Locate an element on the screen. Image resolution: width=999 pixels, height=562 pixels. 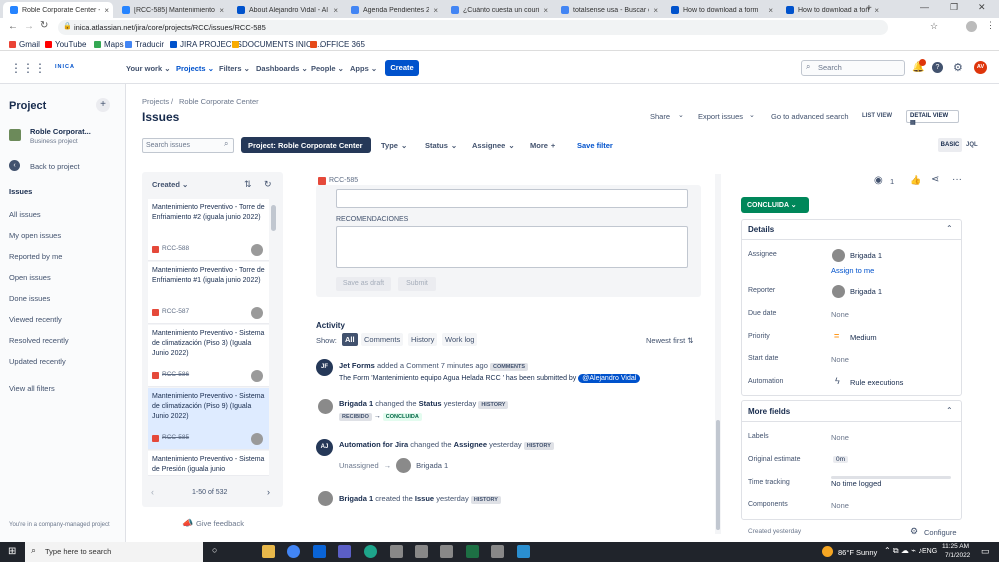
create-button: Create is located at coordinates (402, 68).